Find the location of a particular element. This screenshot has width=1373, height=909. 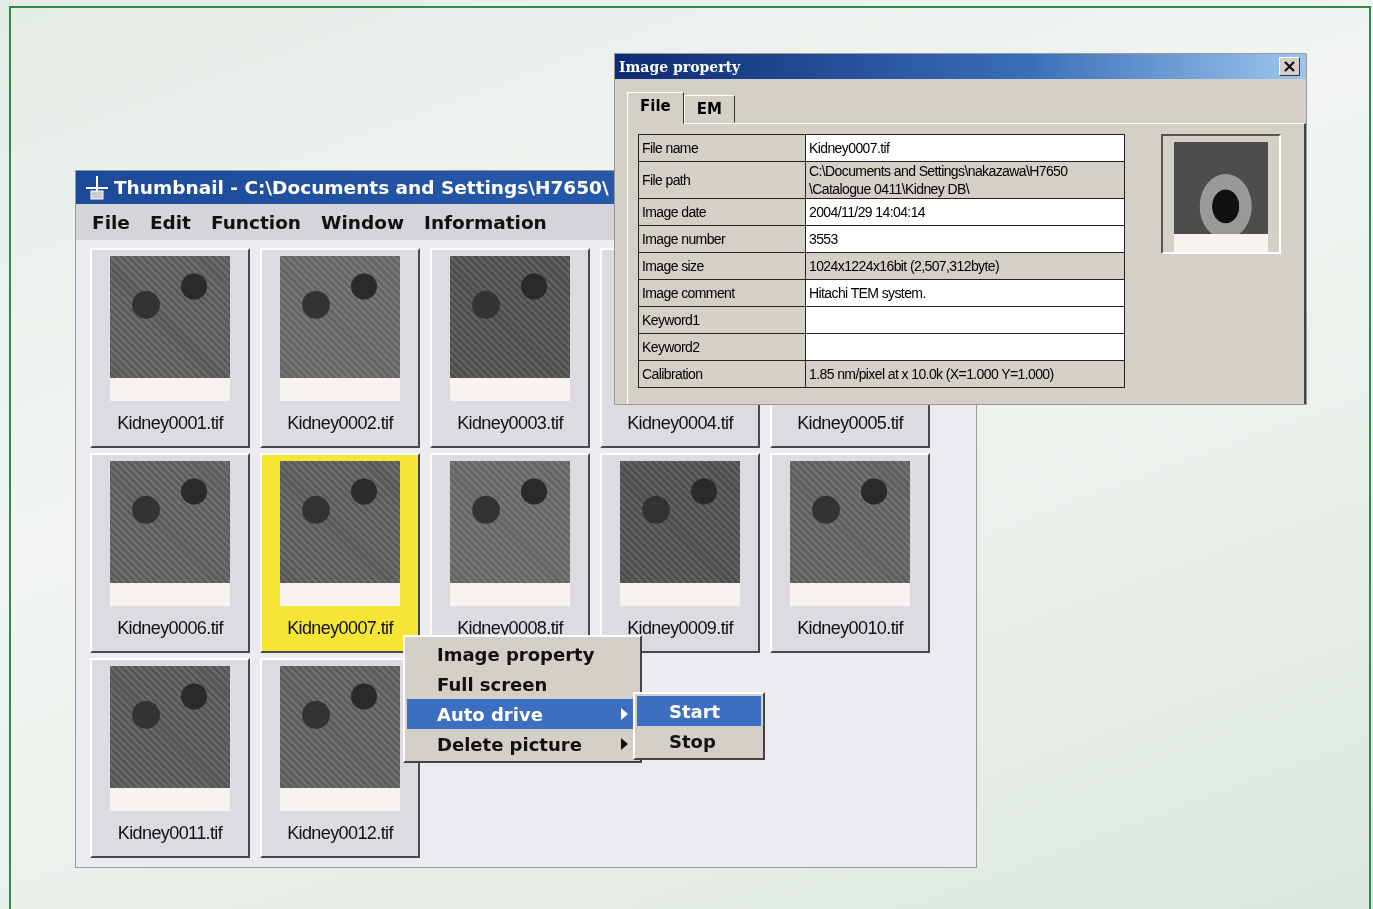

property-label: Keyword2 is located at coordinates (722, 347).